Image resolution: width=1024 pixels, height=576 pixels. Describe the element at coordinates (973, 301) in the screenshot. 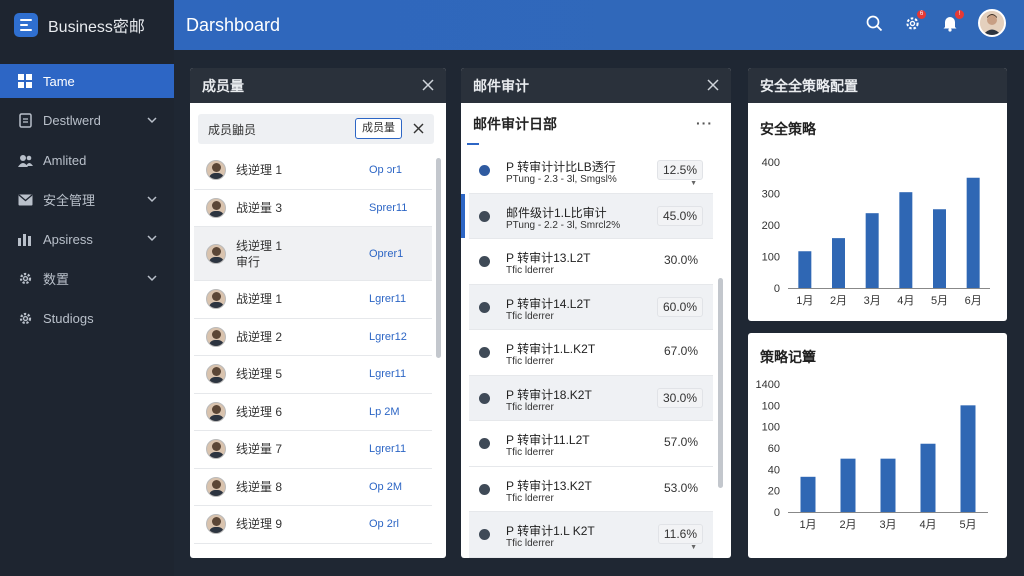

I see `x-tick-label: 6月` at that location.